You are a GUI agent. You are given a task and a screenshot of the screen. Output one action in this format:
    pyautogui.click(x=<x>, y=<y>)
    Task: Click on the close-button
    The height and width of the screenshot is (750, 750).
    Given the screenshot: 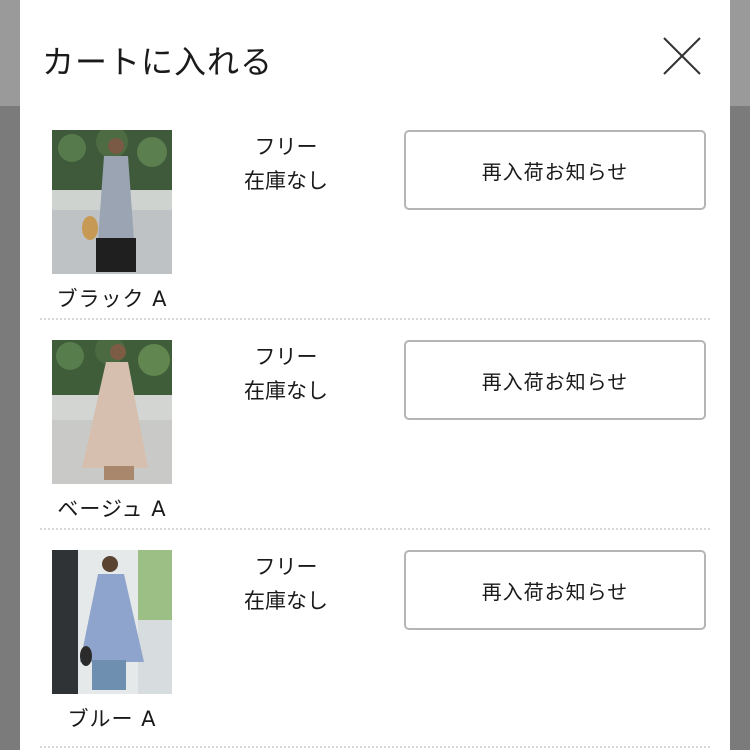 What is the action you would take?
    pyautogui.click(x=682, y=56)
    